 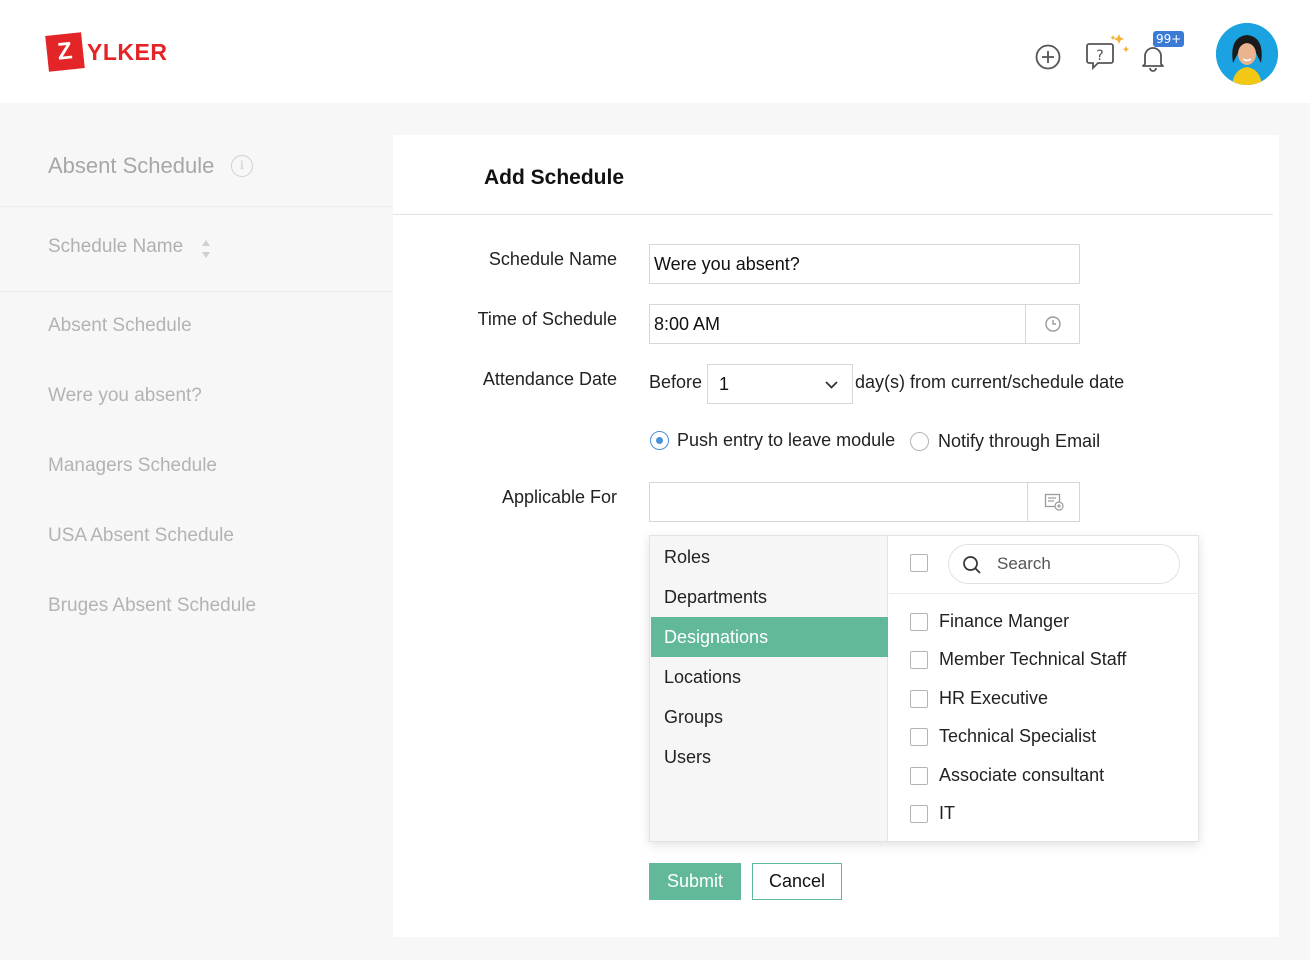 What do you see at coordinates (919, 563) in the screenshot?
I see `select-all-checkbox` at bounding box center [919, 563].